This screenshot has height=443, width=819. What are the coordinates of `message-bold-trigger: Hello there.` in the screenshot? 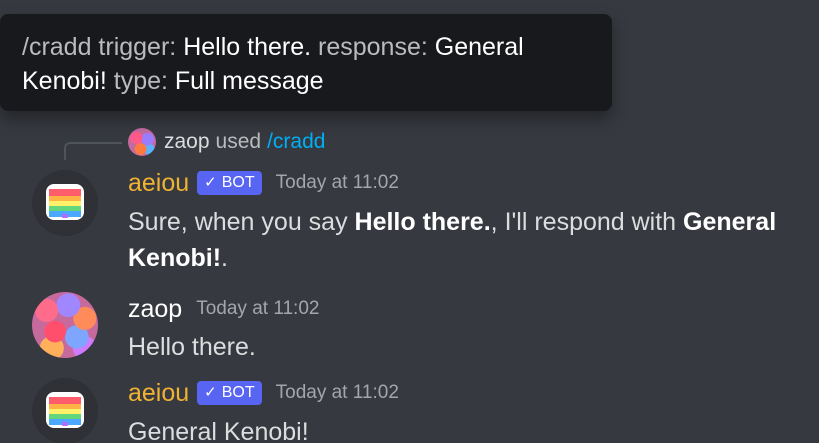 It's located at (422, 222).